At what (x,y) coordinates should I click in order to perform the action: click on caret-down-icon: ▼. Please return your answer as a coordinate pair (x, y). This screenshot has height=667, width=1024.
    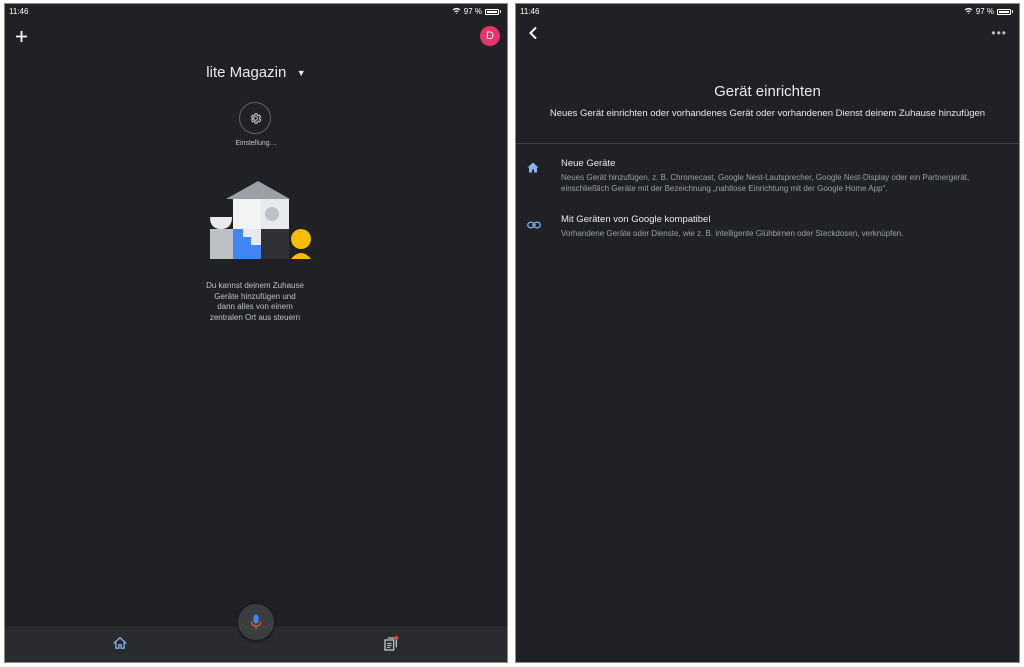
    Looking at the image, I should click on (301, 72).